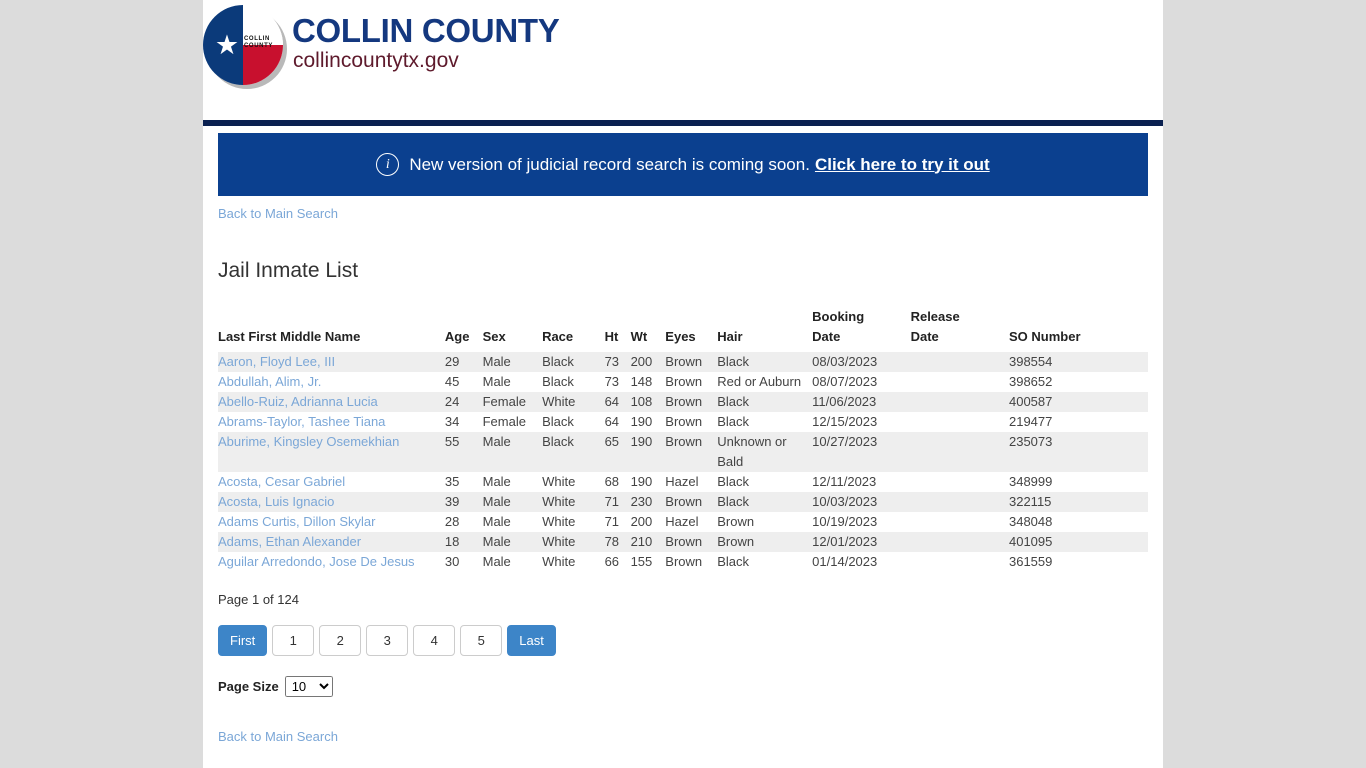 The height and width of the screenshot is (768, 1366). What do you see at coordinates (376, 60) in the screenshot?
I see `site-subtitle: collincountytx.gov` at bounding box center [376, 60].